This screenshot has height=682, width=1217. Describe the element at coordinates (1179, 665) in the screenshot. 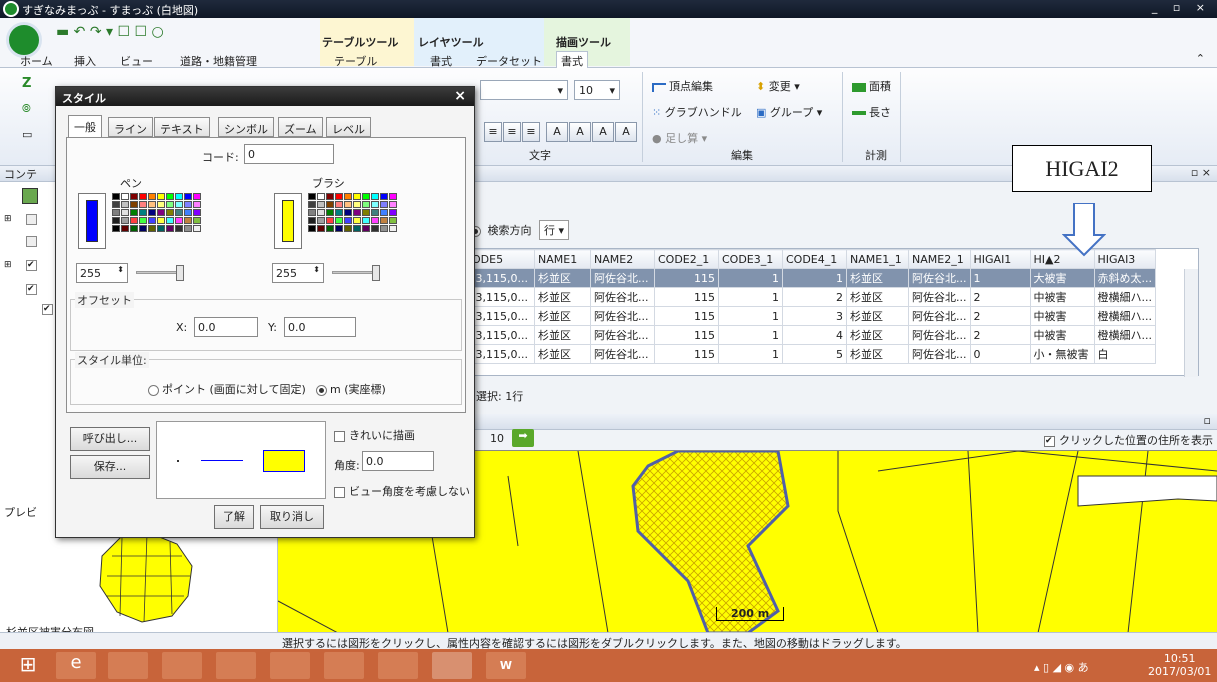

I see `clock: 10:51 2017/03/01` at that location.